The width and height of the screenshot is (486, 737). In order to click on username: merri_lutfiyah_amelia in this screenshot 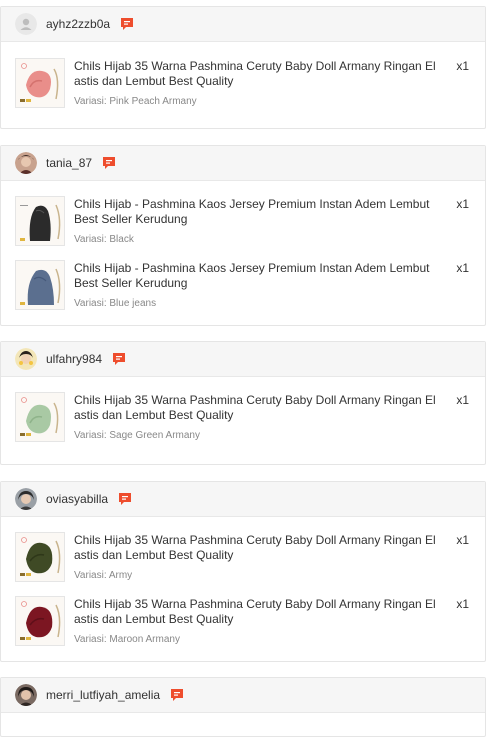, I will do `click(103, 695)`.